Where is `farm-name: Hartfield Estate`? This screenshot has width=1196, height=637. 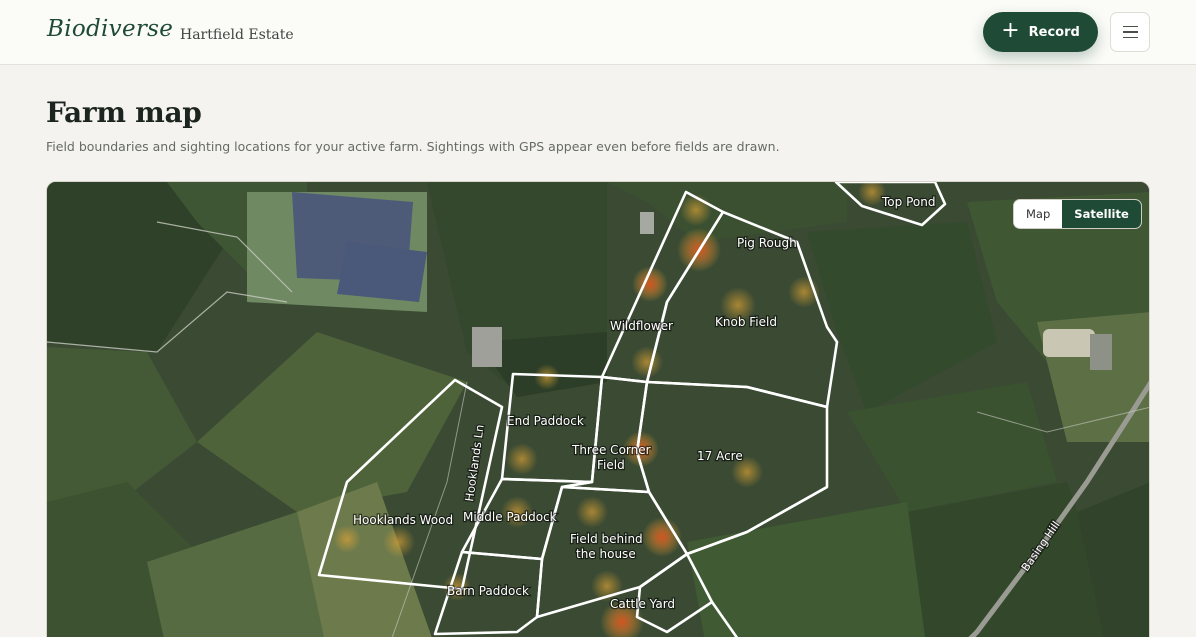
farm-name: Hartfield Estate is located at coordinates (237, 35).